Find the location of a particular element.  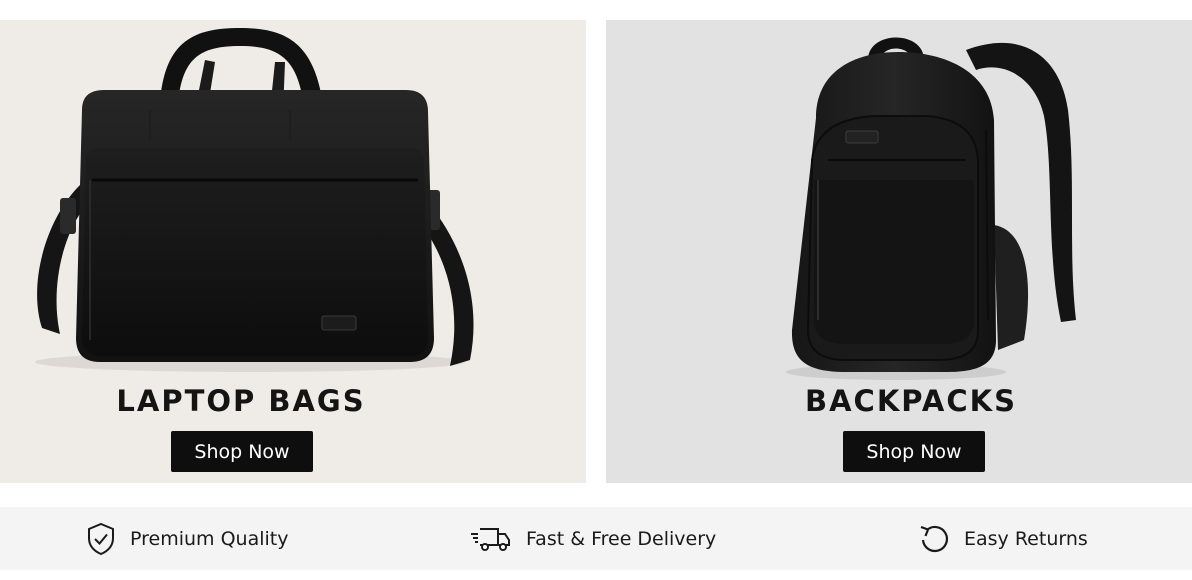

feature-label: Premium Quality is located at coordinates (209, 538).